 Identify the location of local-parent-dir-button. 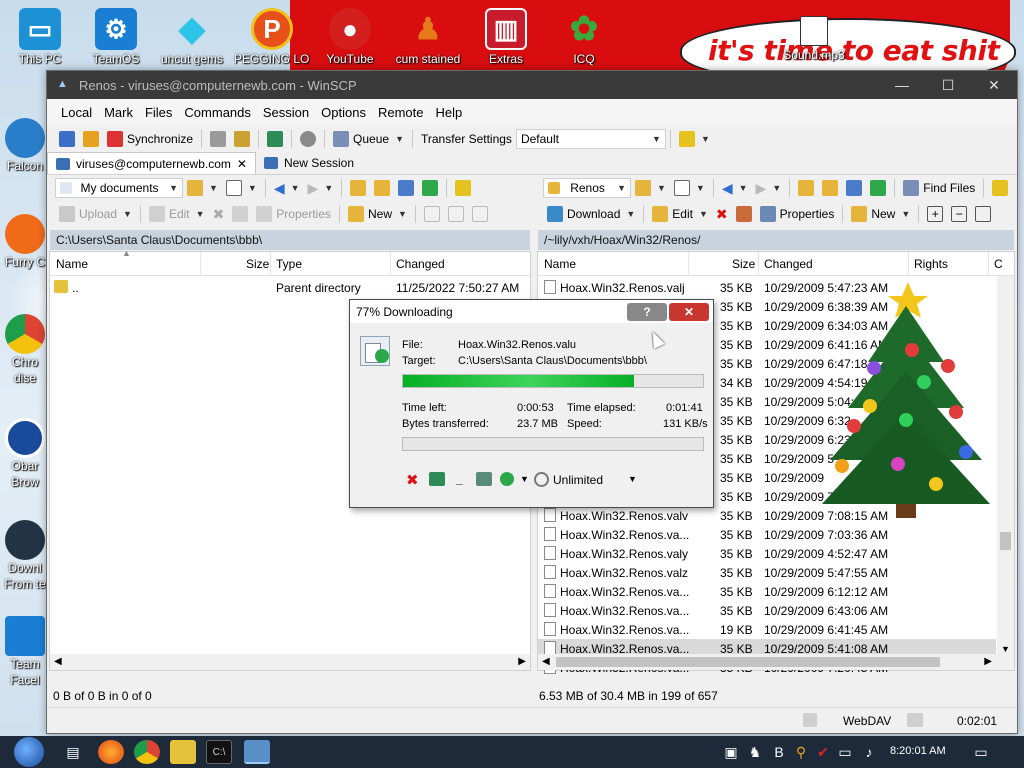
(358, 188).